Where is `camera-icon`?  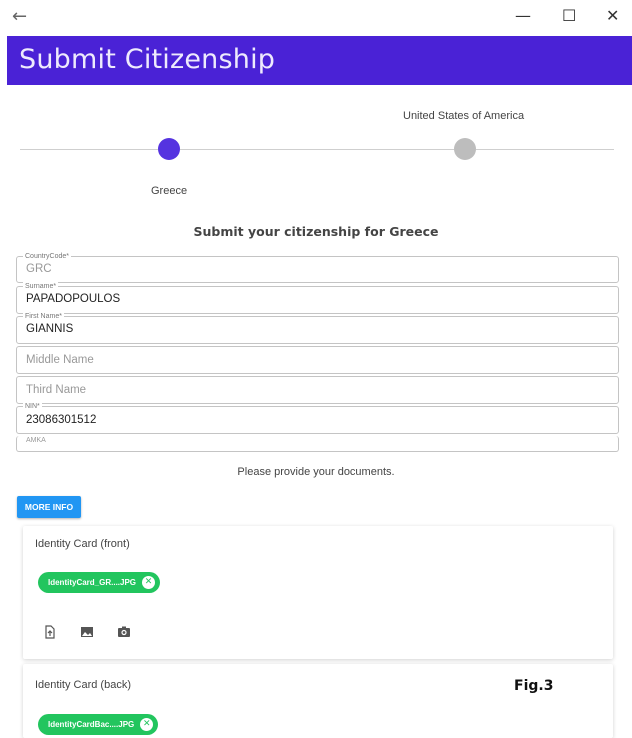
camera-icon is located at coordinates (124, 632).